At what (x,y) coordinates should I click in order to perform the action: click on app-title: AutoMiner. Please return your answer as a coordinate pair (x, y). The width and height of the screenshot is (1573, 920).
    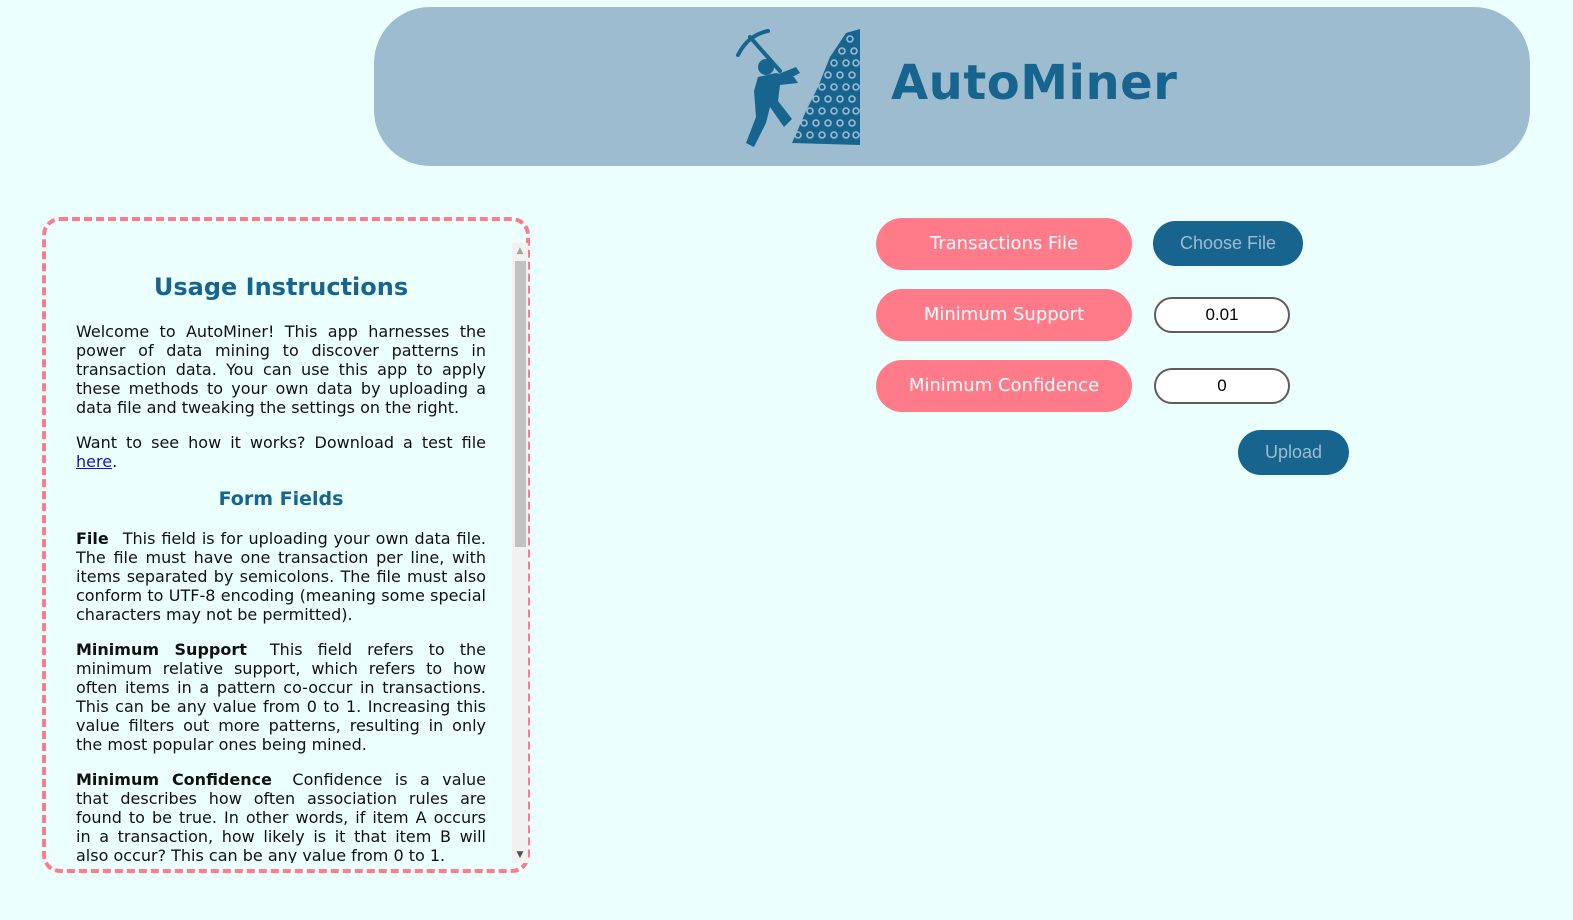
    Looking at the image, I should click on (1034, 83).